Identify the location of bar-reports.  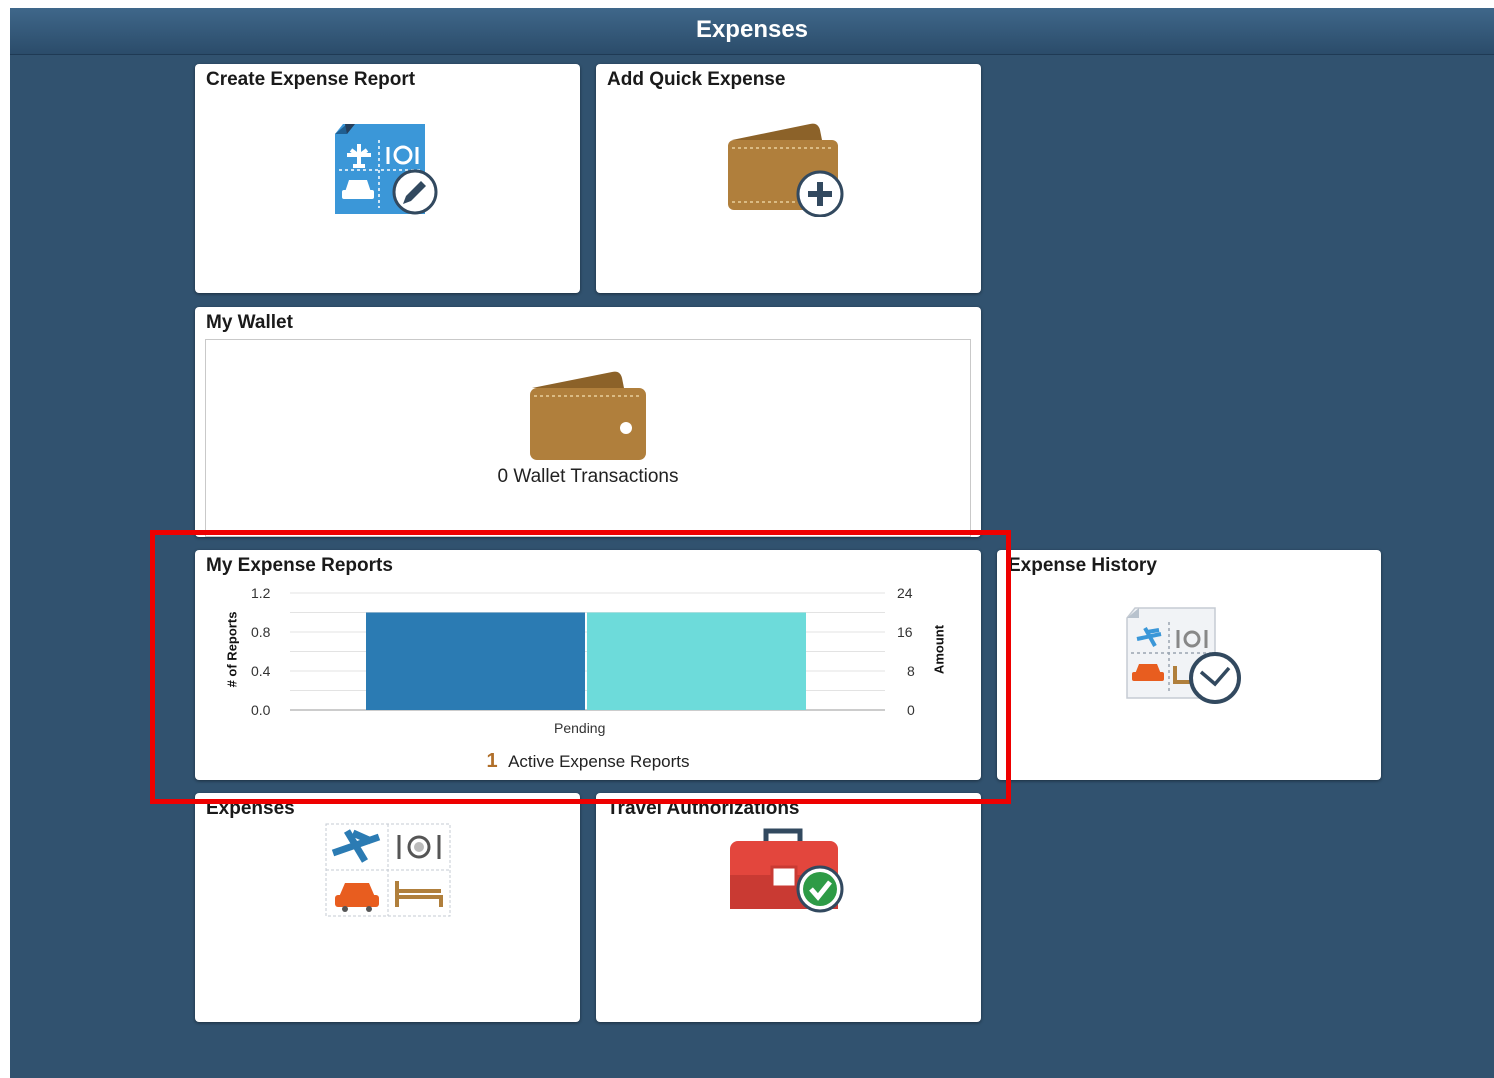
(475, 661).